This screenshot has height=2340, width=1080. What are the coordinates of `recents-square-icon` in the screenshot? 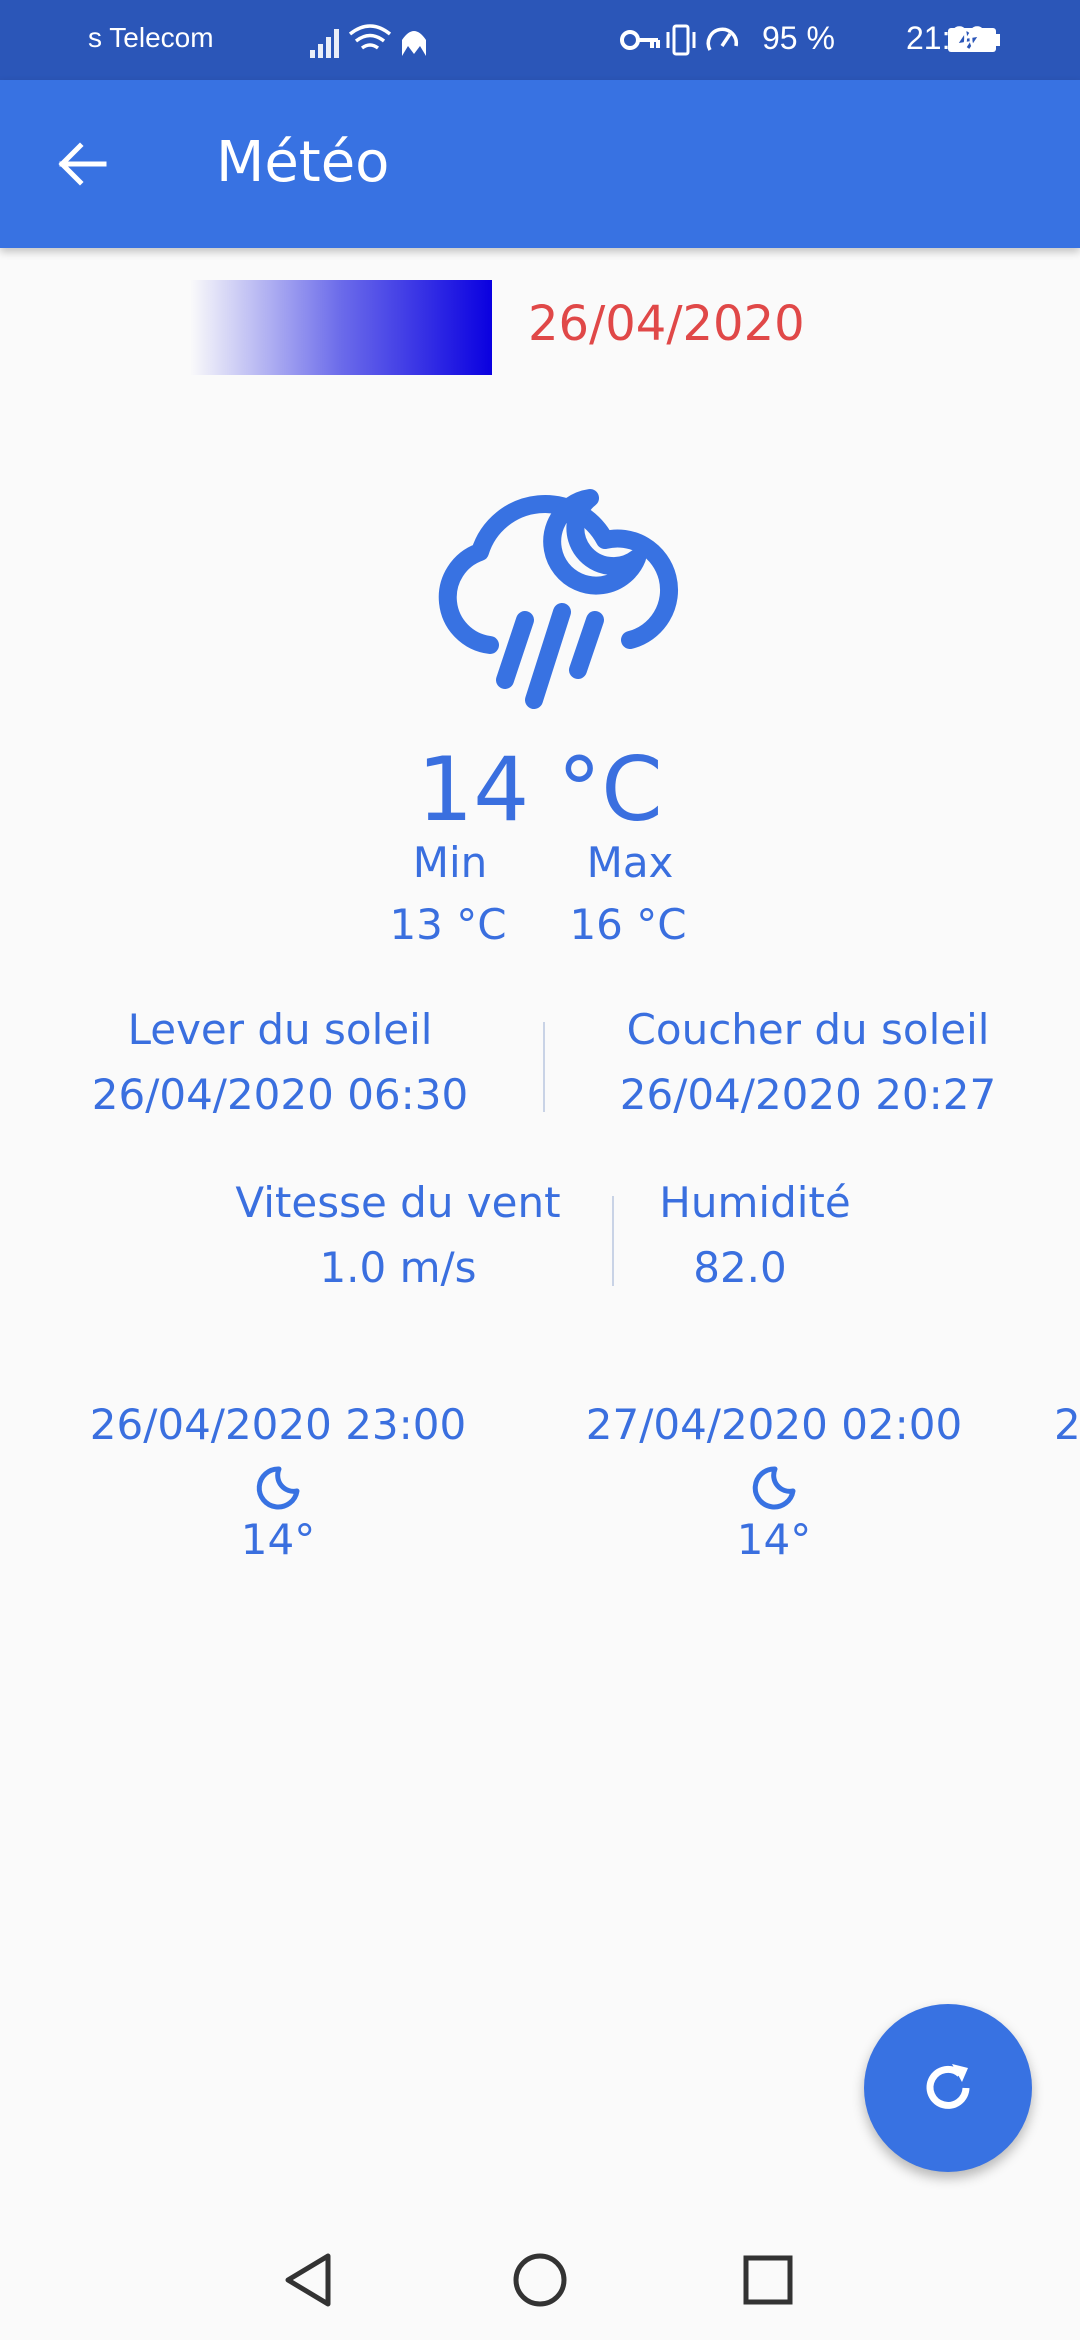 It's located at (768, 2280).